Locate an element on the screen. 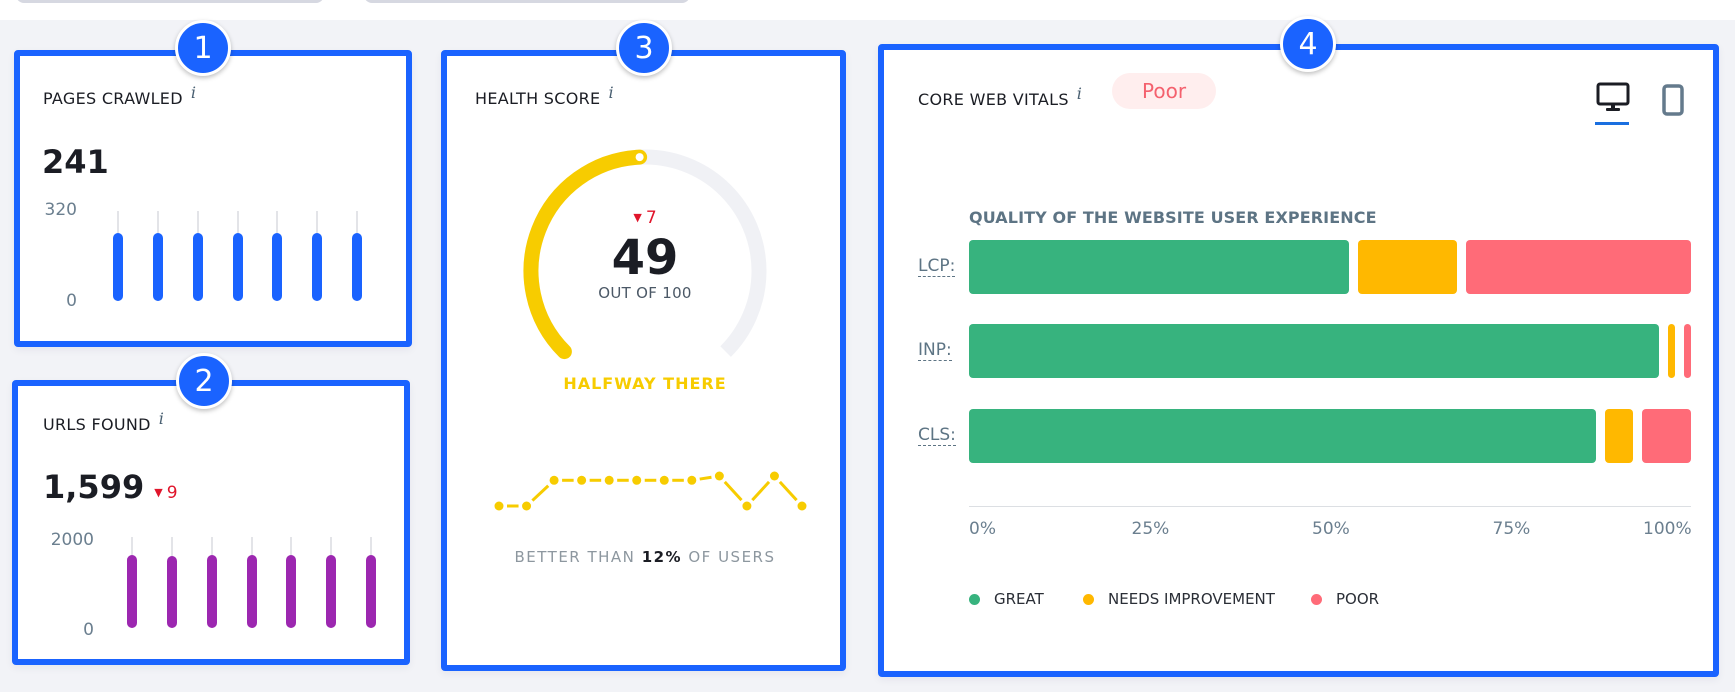  axis-min-label: 0 is located at coordinates (88, 630).